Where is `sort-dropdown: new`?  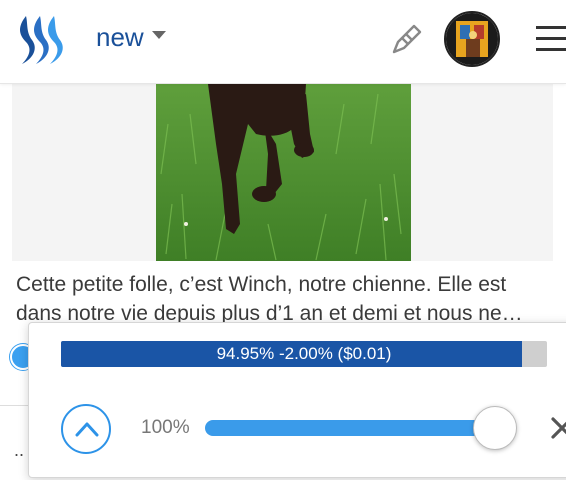
sort-dropdown: new is located at coordinates (131, 37).